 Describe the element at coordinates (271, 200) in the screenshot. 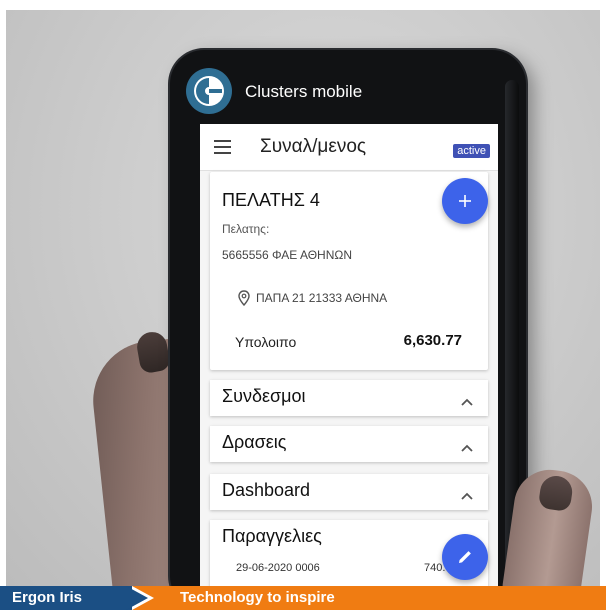

I see `customer-name: ΠΕΛΑΤΗΣ 4` at that location.